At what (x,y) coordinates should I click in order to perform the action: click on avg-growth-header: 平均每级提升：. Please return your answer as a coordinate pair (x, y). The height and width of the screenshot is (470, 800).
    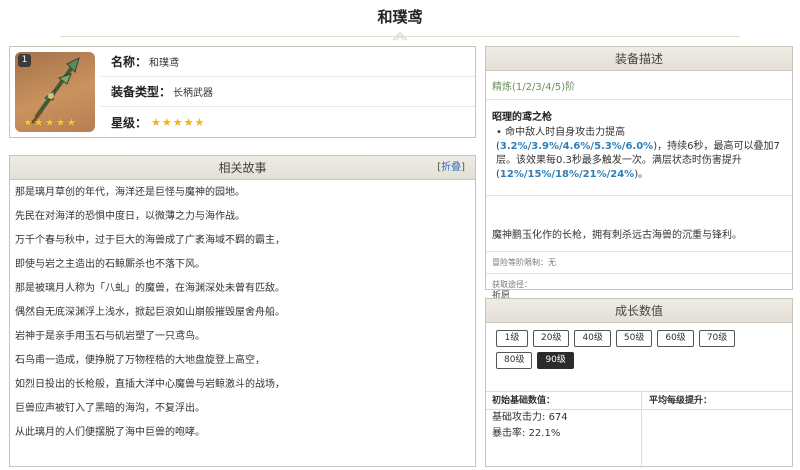
    Looking at the image, I should click on (717, 401).